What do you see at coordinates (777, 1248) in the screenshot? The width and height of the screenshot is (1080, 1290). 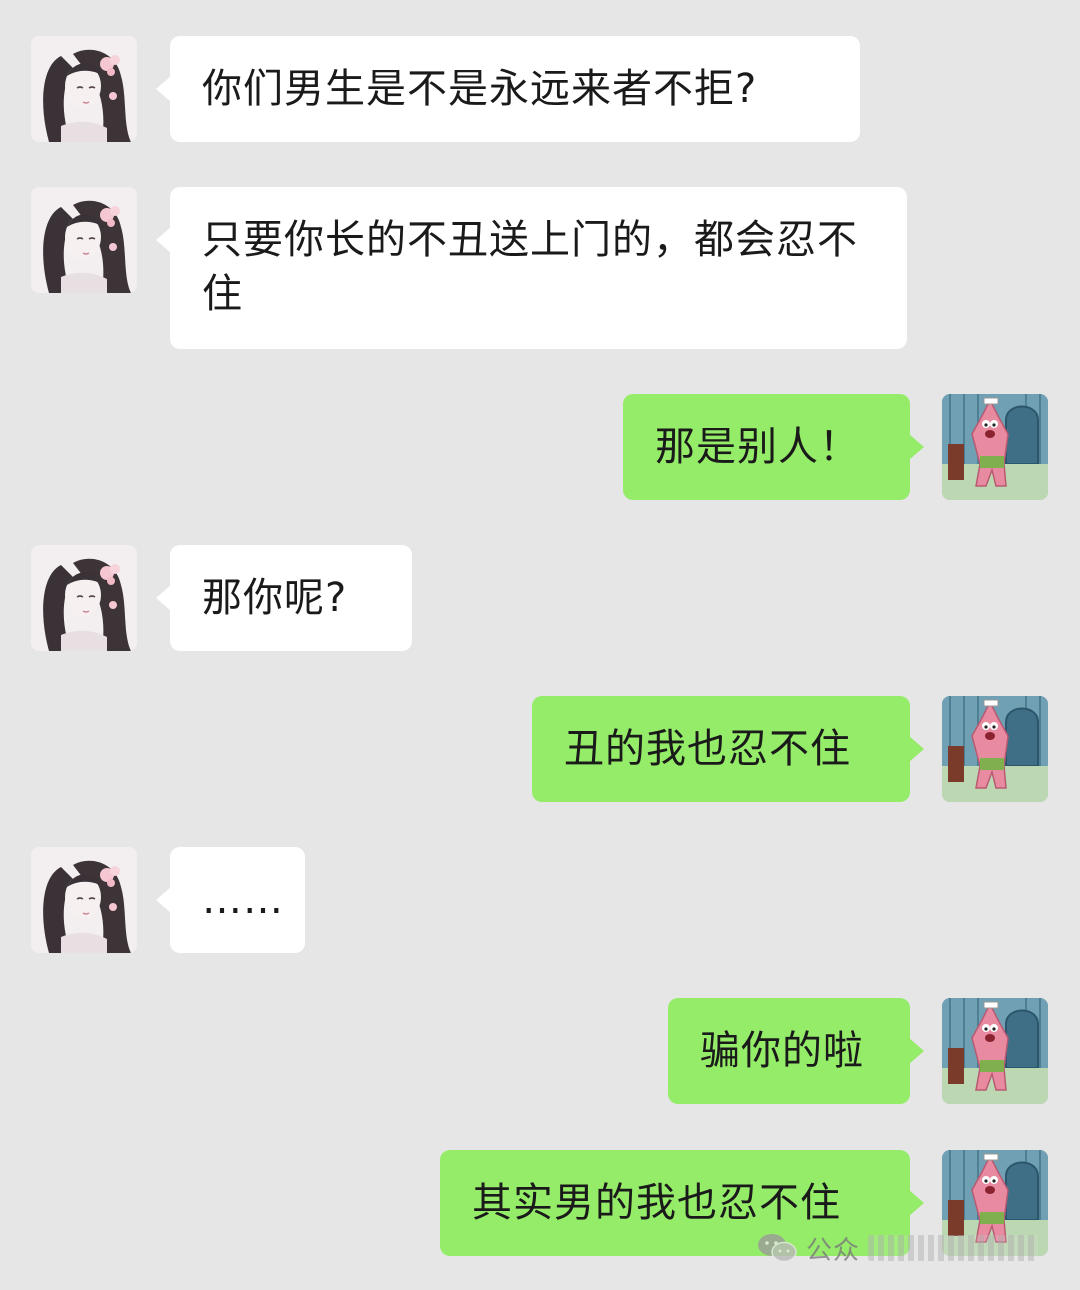 I see `wechat-icon` at bounding box center [777, 1248].